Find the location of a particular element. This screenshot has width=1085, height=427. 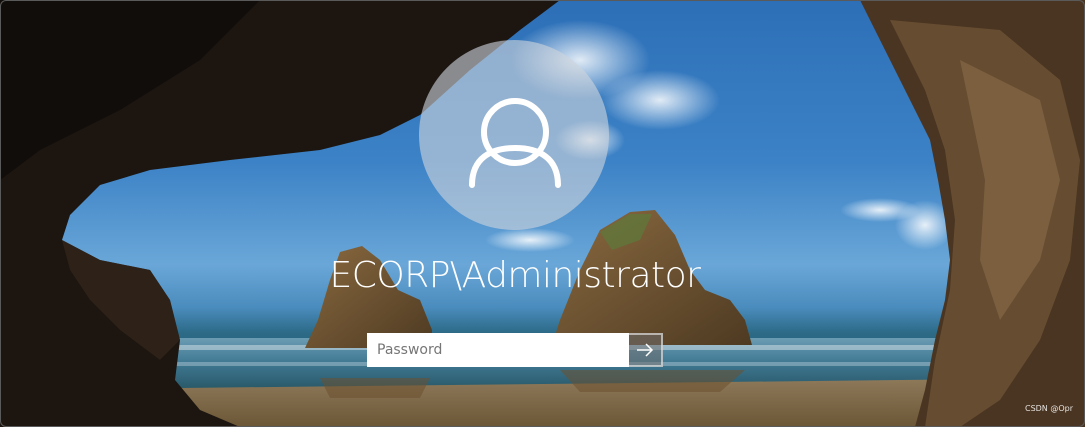

user-icon is located at coordinates (515, 143).